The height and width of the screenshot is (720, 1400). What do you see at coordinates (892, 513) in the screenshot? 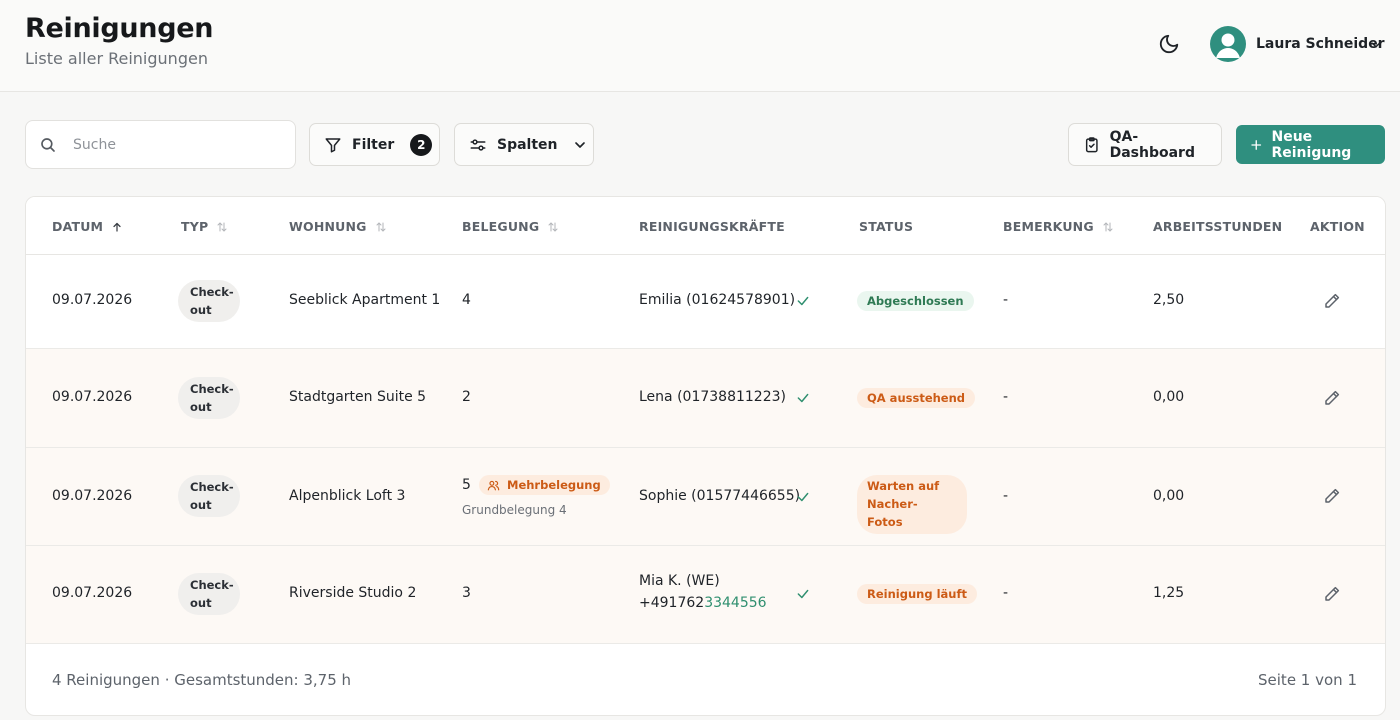
I see `status-line2: Nacher-Fotos` at bounding box center [892, 513].